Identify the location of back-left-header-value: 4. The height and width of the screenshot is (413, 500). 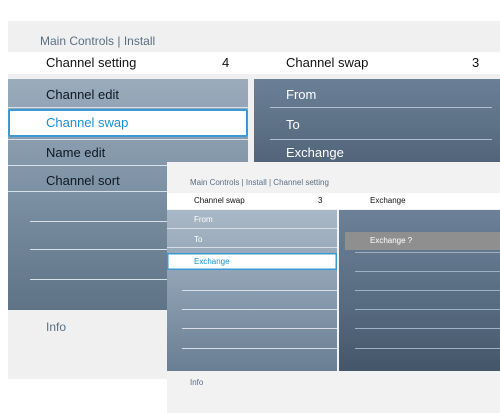
(226, 62).